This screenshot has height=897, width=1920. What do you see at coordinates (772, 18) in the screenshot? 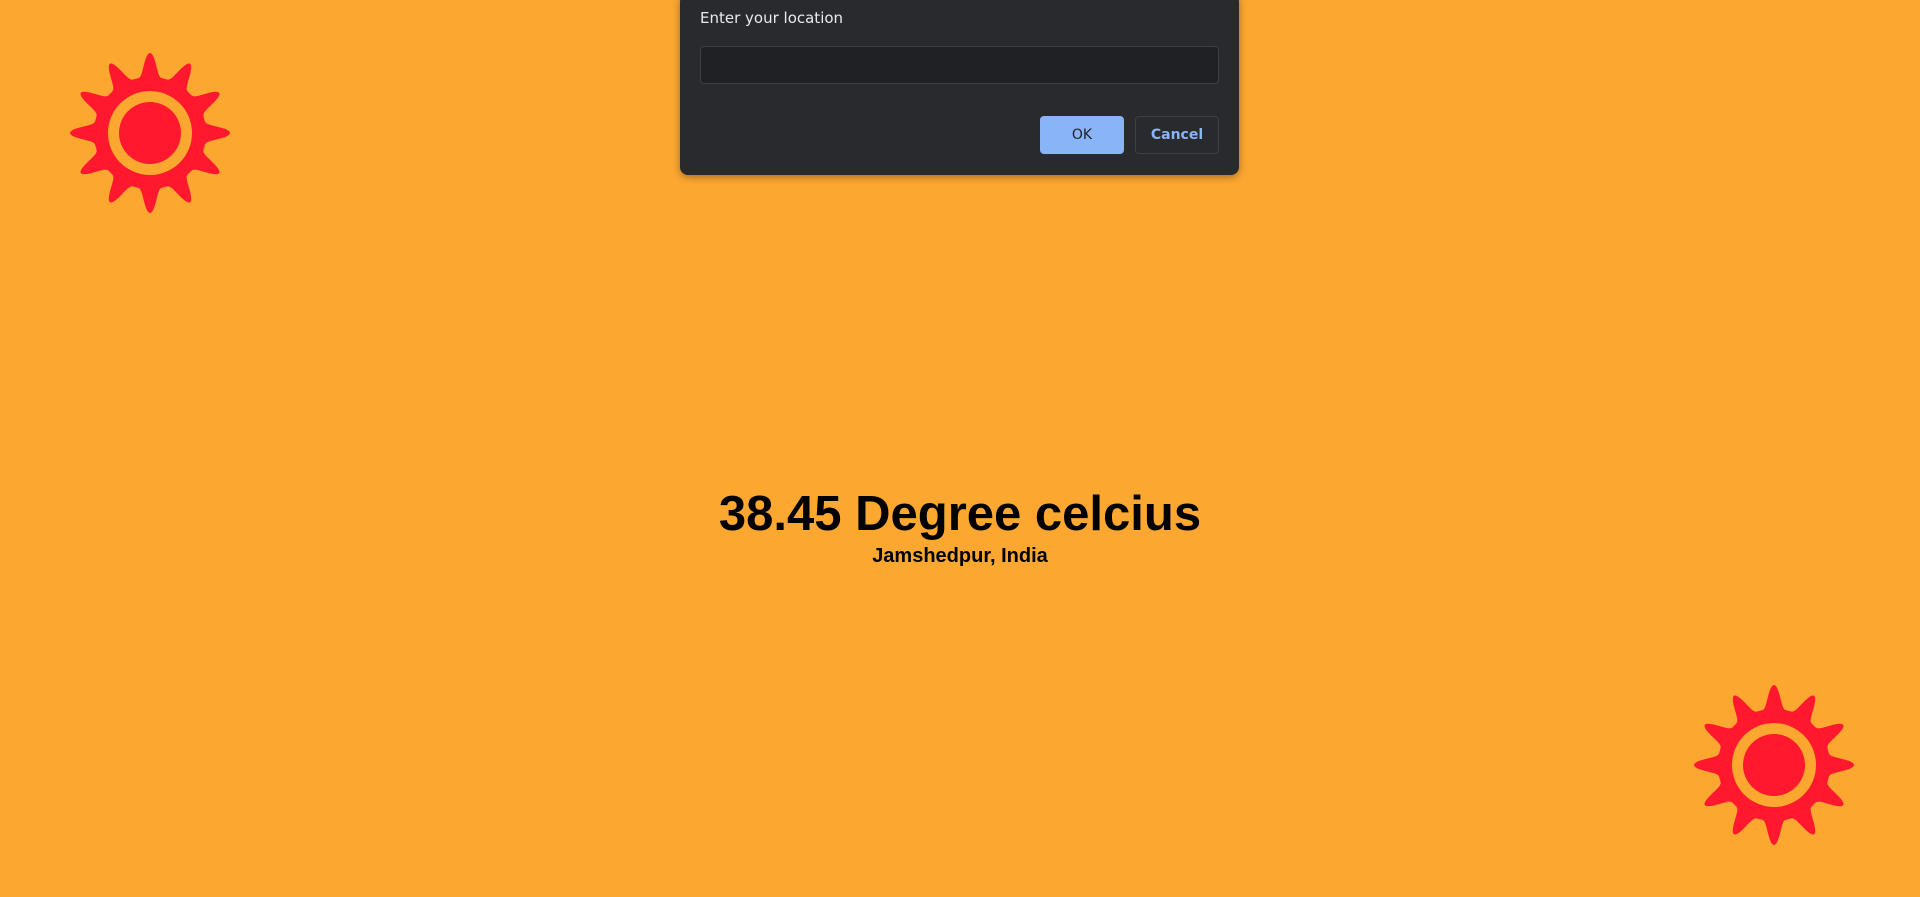
I see `dialog-message: Enter your location` at bounding box center [772, 18].